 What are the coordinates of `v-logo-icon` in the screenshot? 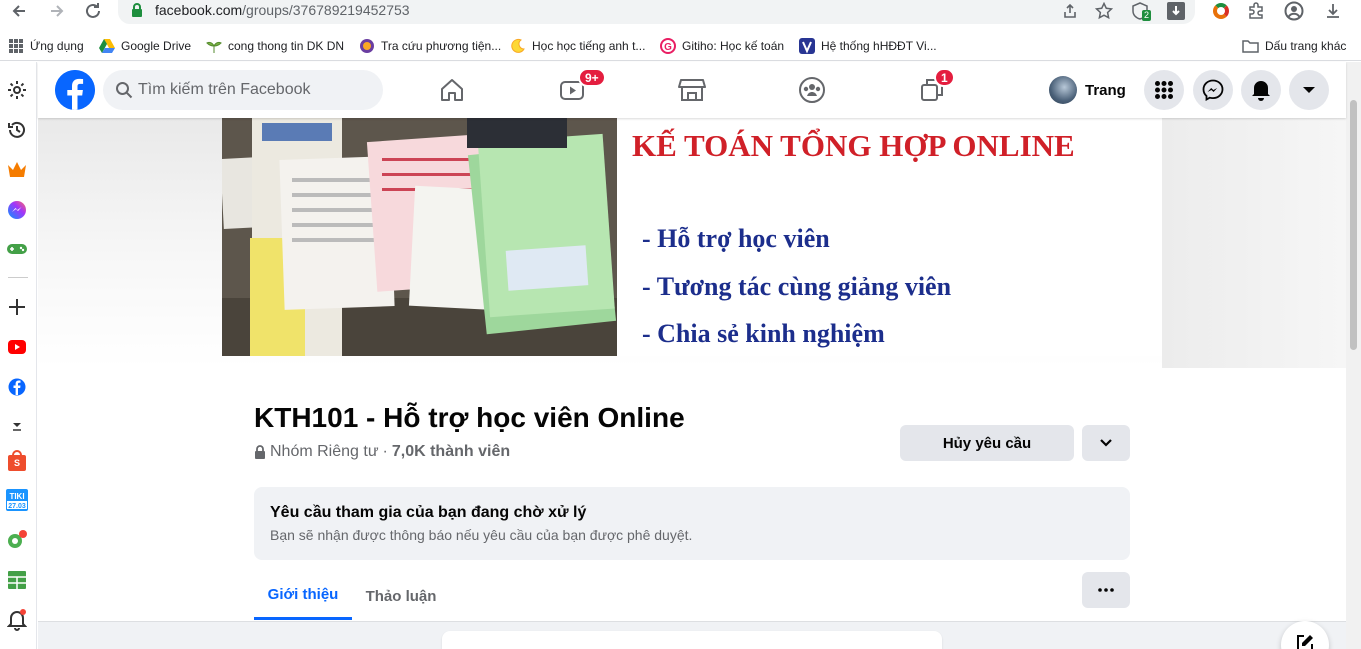 It's located at (807, 45).